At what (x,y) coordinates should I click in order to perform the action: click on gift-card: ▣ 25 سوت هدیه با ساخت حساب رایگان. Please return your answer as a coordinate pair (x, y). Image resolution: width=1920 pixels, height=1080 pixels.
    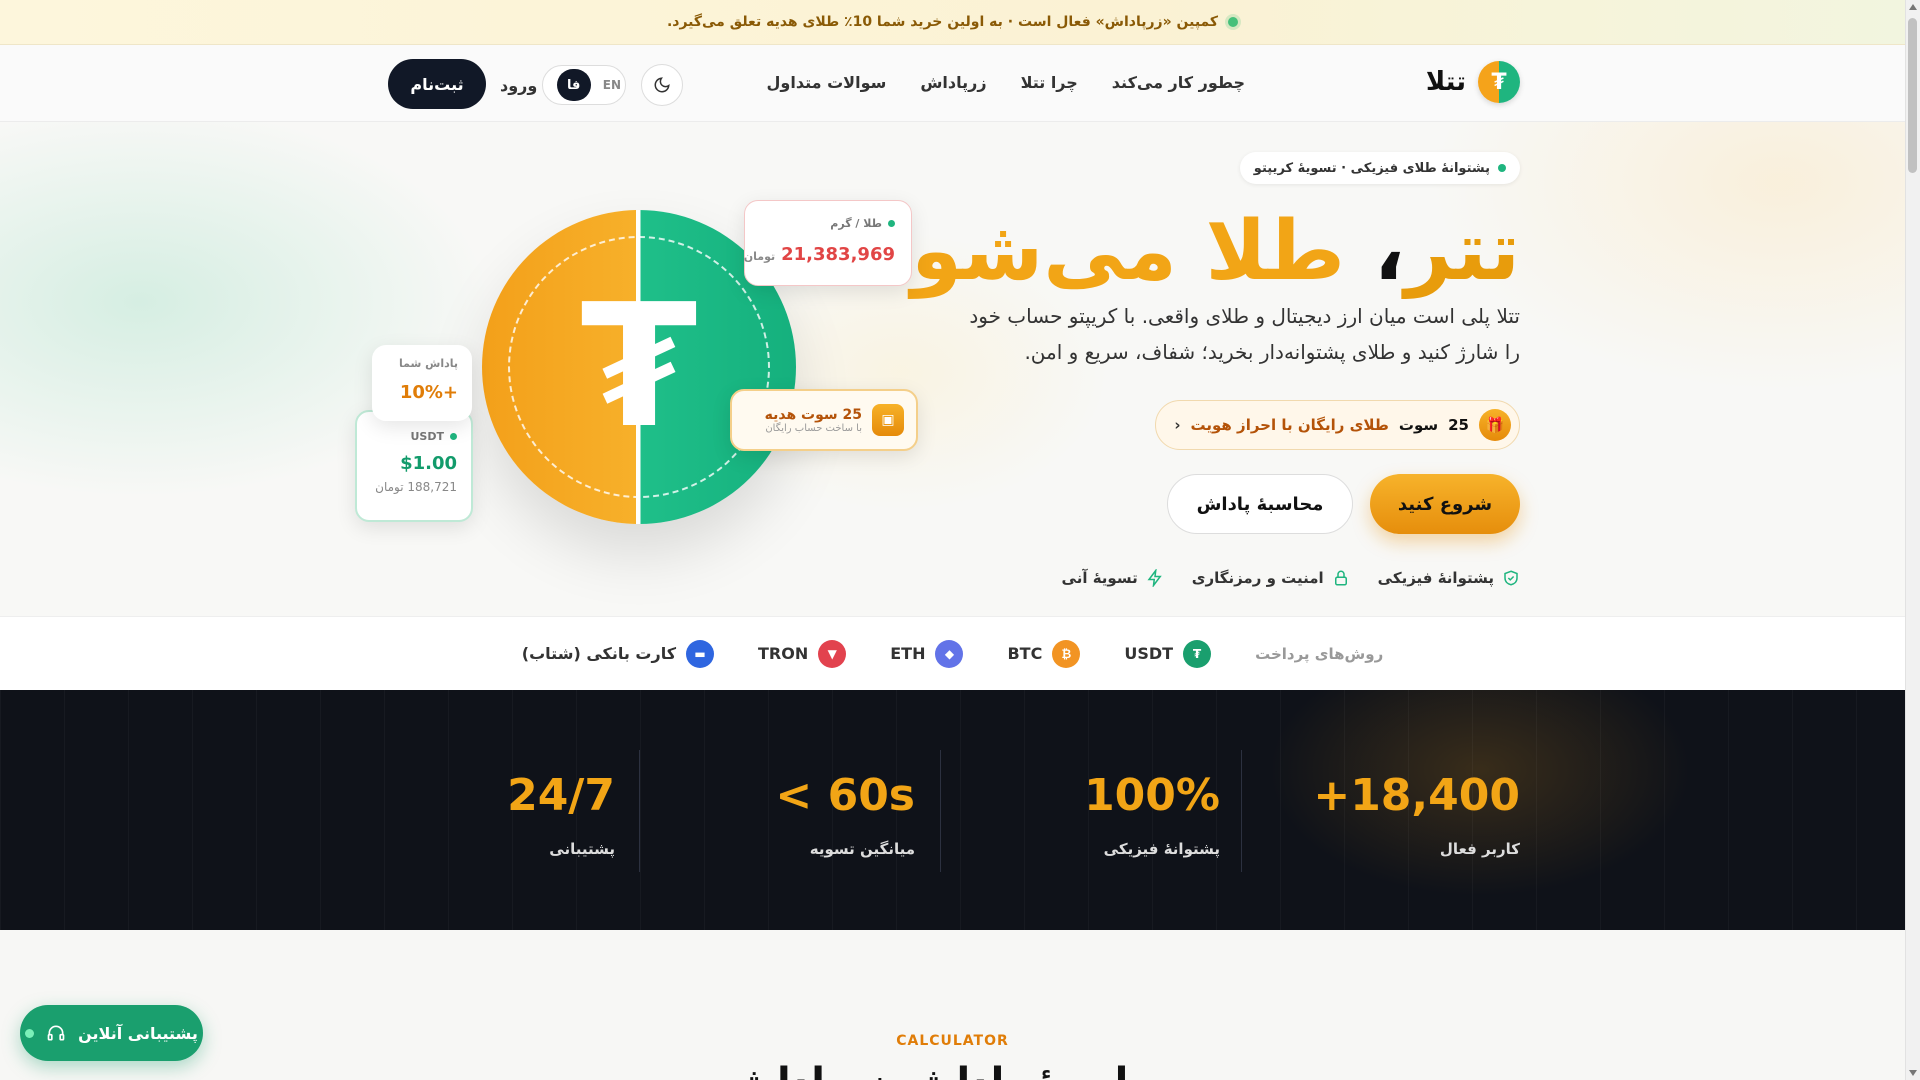
    Looking at the image, I should click on (824, 420).